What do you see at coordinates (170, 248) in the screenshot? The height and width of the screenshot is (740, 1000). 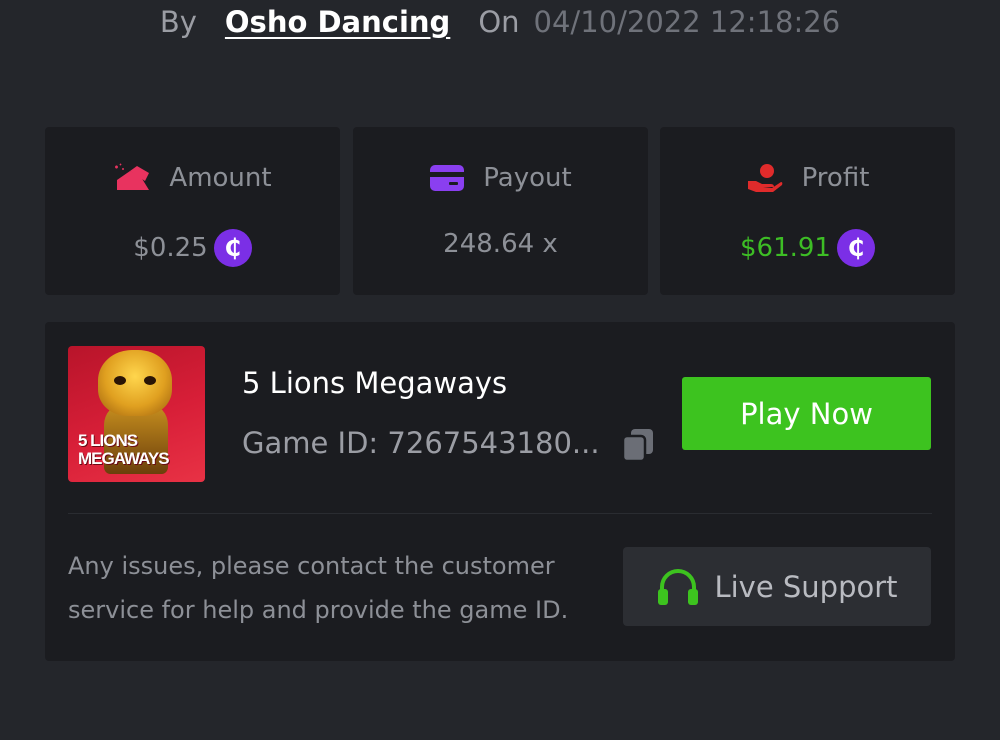 I see `amount-value: $0.25` at bounding box center [170, 248].